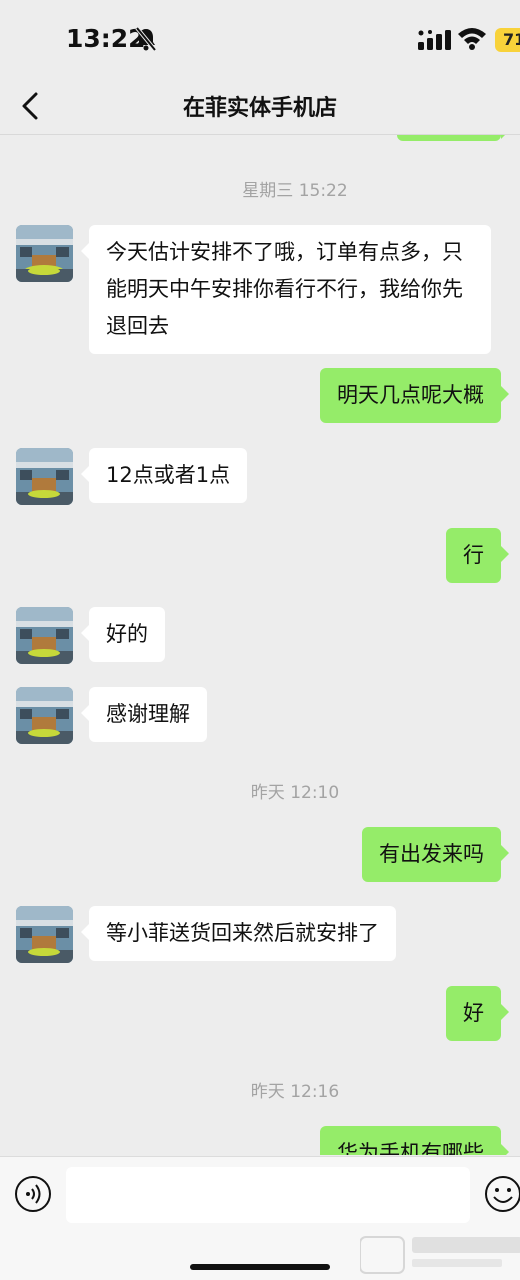 This screenshot has height=1280, width=520. I want to click on timestamp: 昨天 12:10, so click(295, 793).